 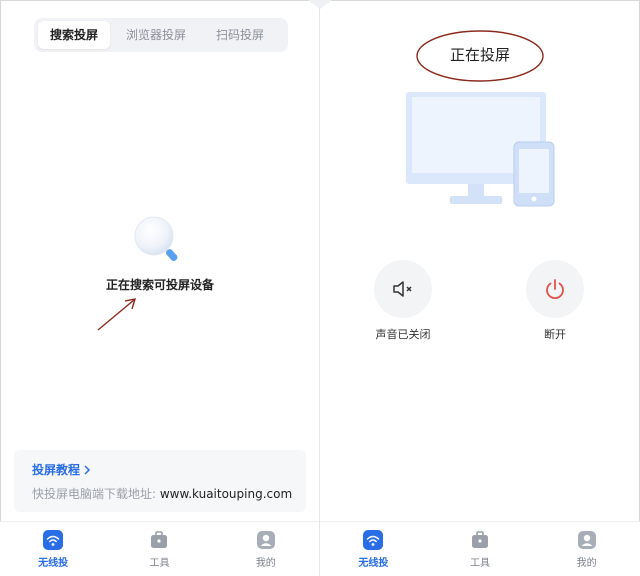 I want to click on speaker-muted-icon, so click(x=402, y=289).